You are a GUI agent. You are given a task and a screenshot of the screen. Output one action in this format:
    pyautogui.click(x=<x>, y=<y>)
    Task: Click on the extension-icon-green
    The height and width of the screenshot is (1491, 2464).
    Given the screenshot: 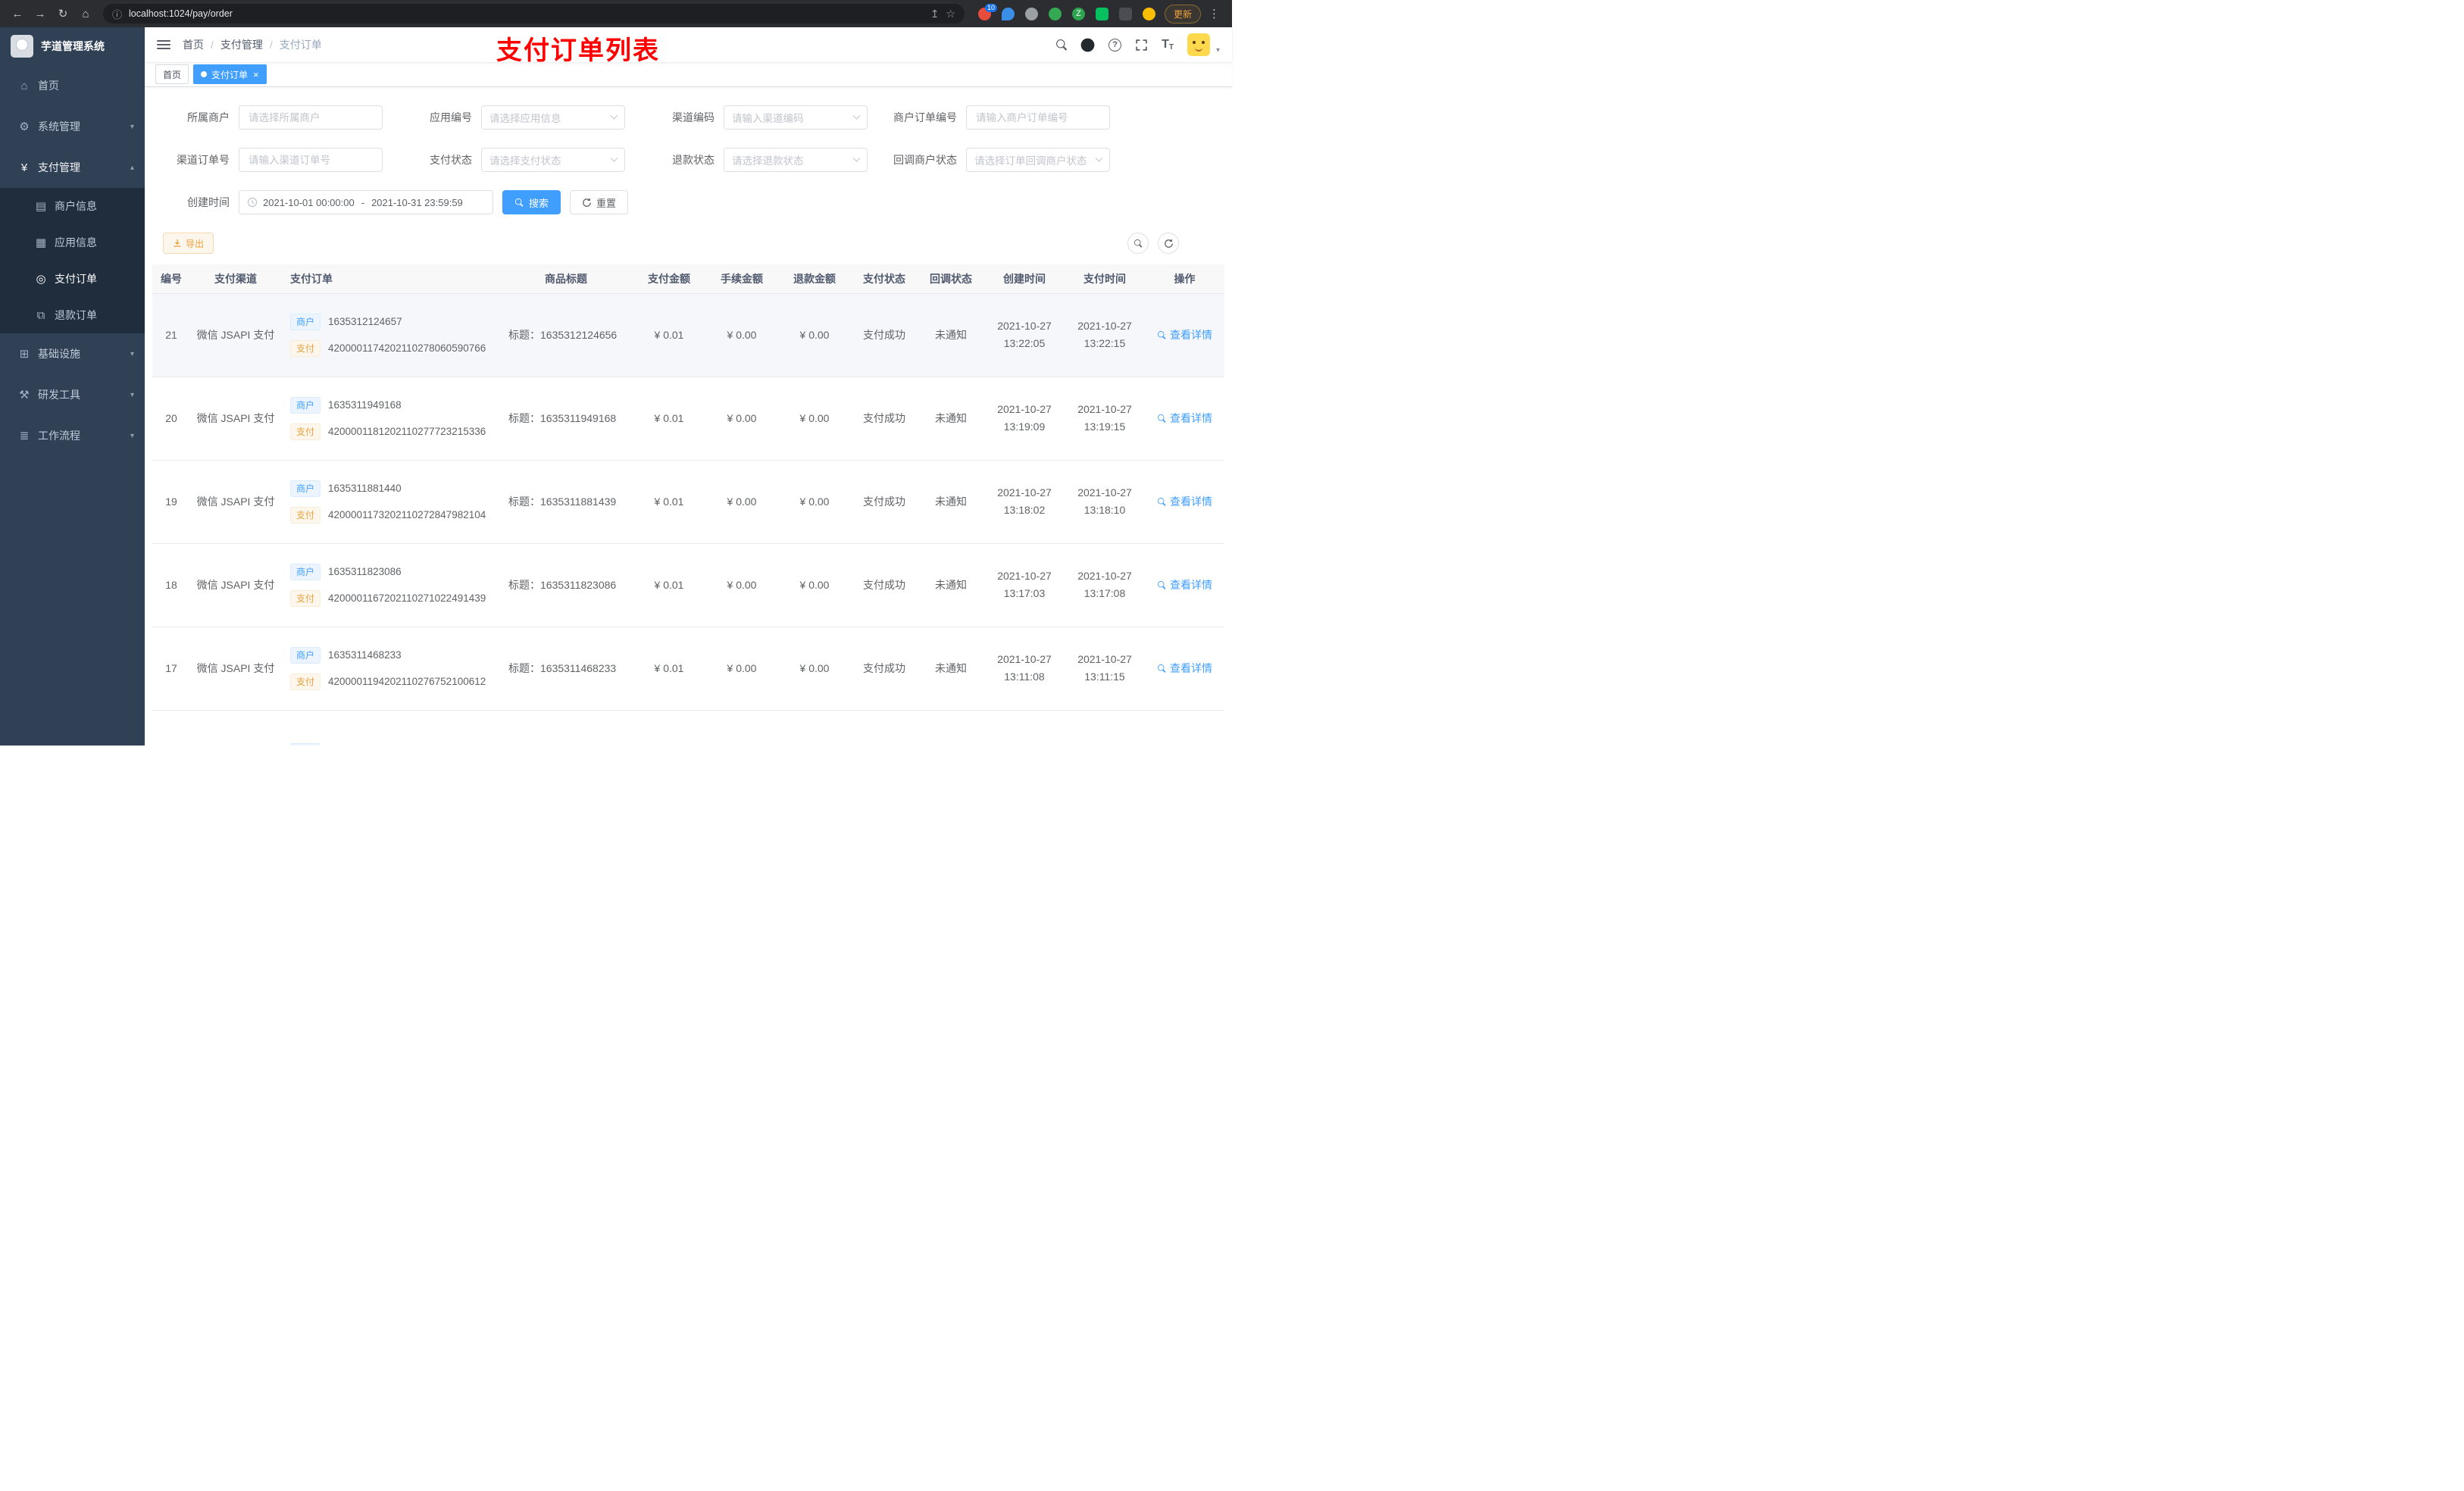 What is the action you would take?
    pyautogui.click(x=1055, y=13)
    